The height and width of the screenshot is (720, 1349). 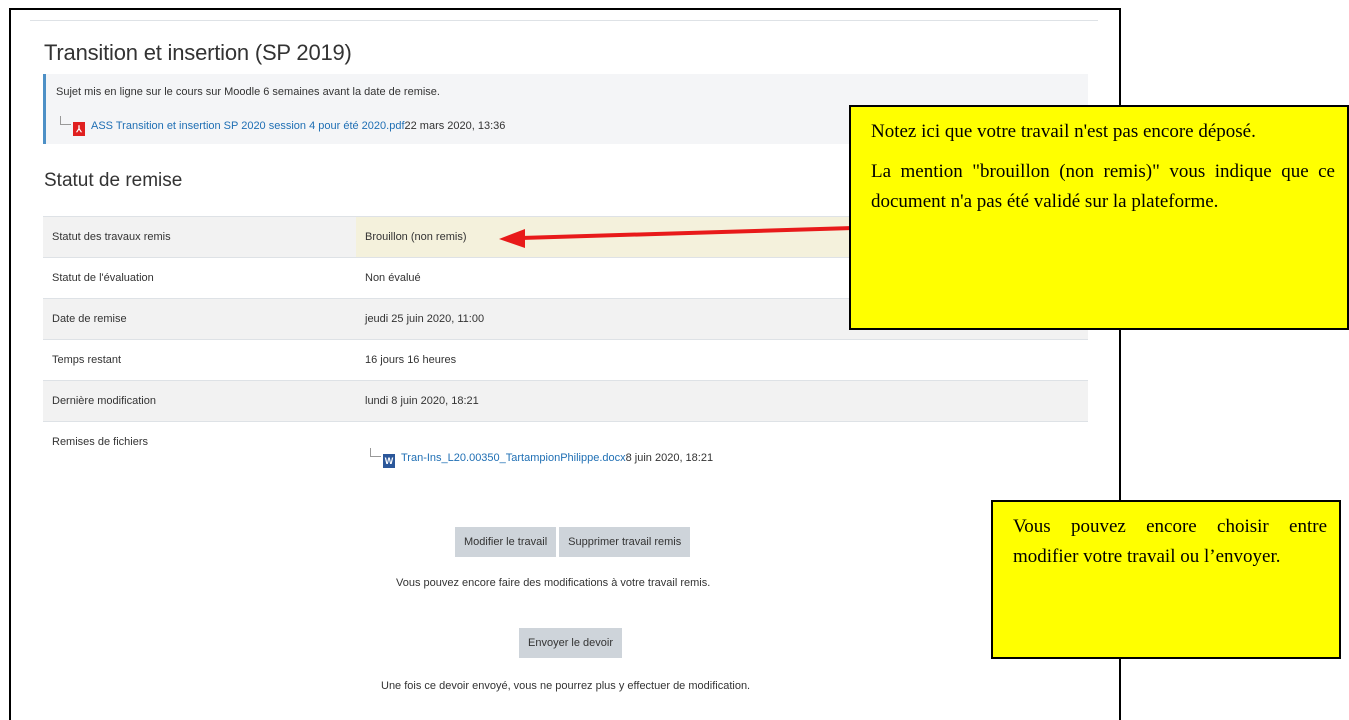 What do you see at coordinates (455, 126) in the screenshot?
I see `intro-file-date: 22 mars 2020, 13:36` at bounding box center [455, 126].